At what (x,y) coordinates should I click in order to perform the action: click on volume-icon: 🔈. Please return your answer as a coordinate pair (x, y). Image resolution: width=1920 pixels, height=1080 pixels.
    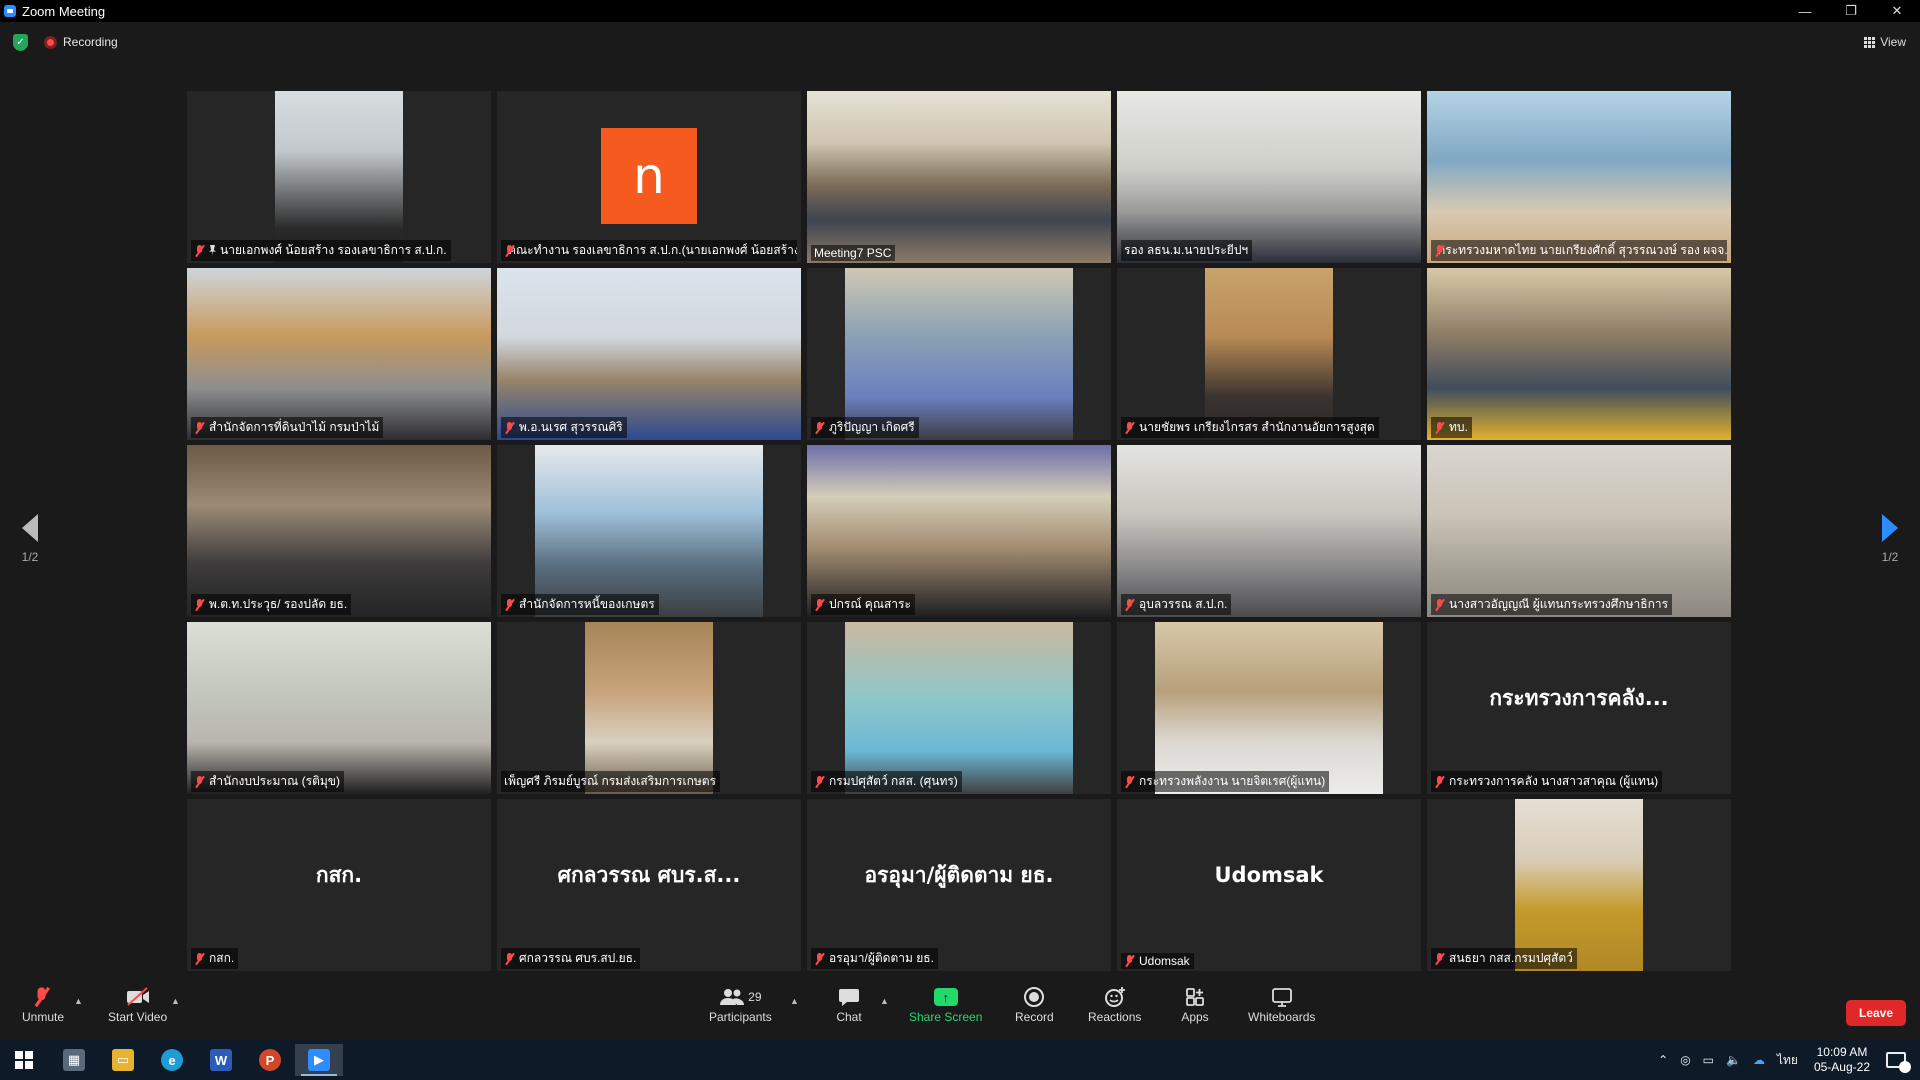
    Looking at the image, I should click on (1733, 1060).